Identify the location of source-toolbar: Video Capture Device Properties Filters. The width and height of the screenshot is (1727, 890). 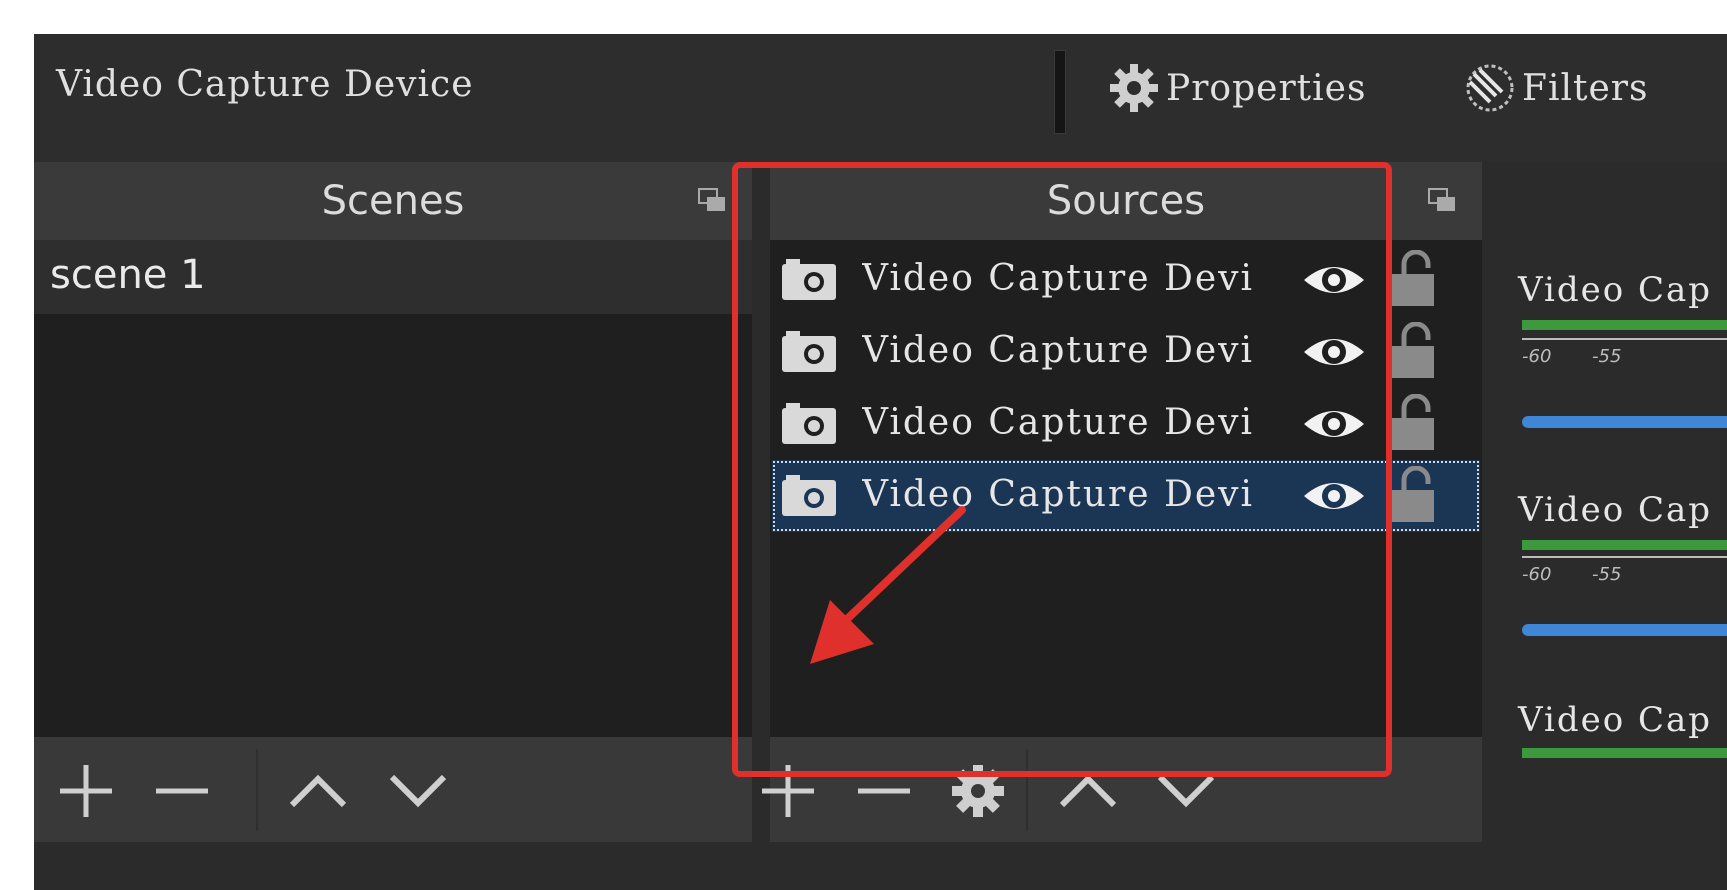
(880, 98).